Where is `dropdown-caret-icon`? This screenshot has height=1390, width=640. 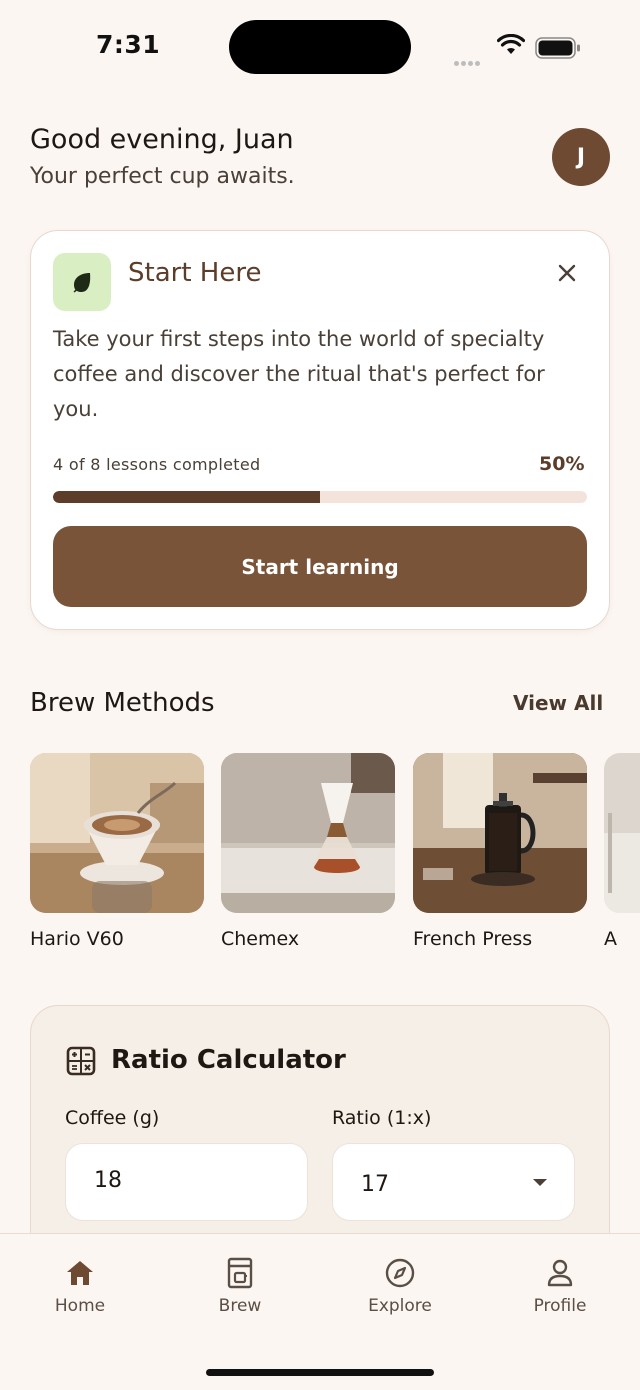 dropdown-caret-icon is located at coordinates (540, 1182).